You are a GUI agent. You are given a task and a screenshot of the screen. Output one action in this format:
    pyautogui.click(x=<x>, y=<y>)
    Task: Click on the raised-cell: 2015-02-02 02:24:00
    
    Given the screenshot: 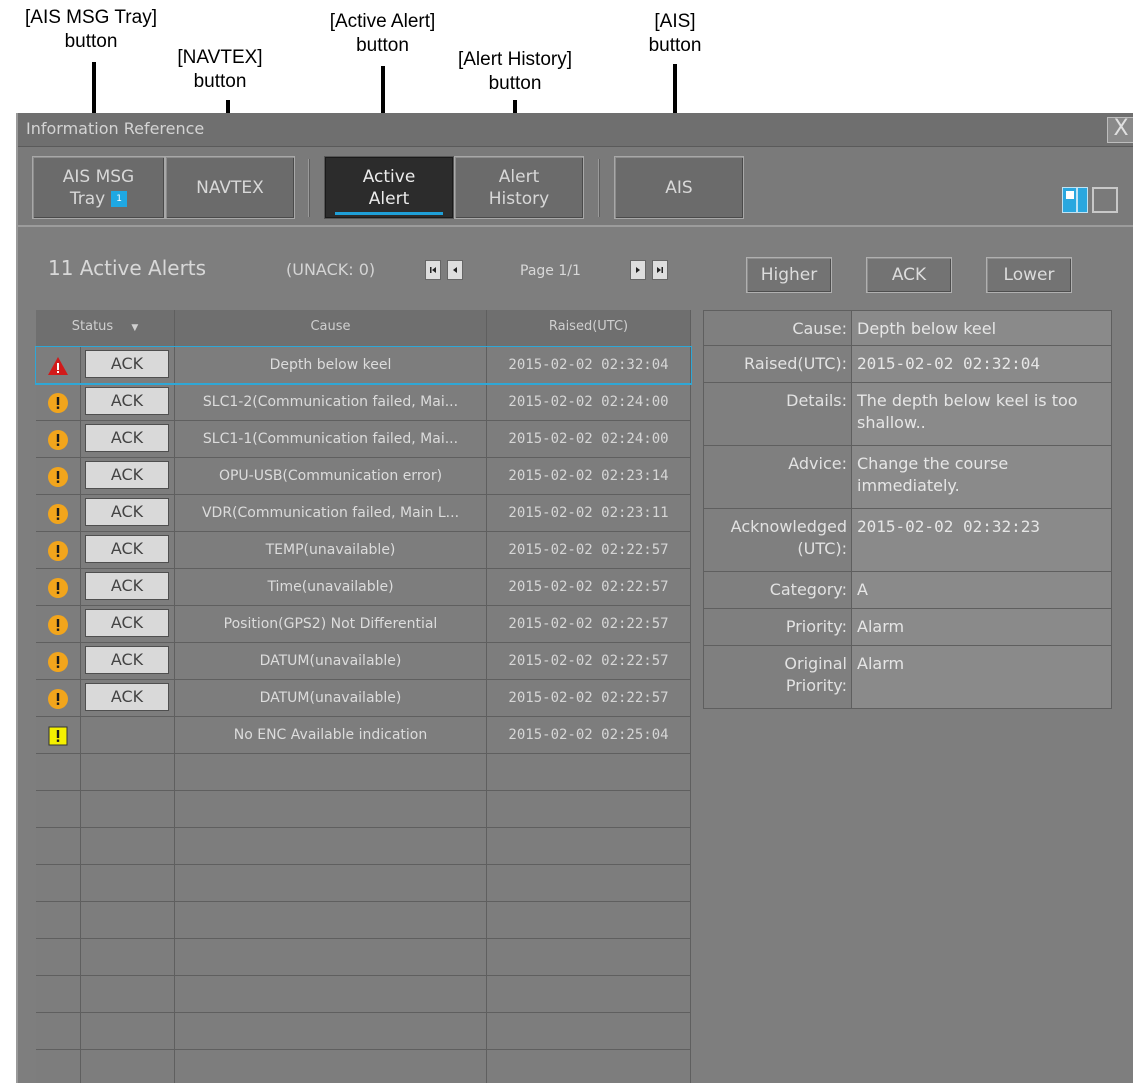 What is the action you would take?
    pyautogui.click(x=589, y=439)
    